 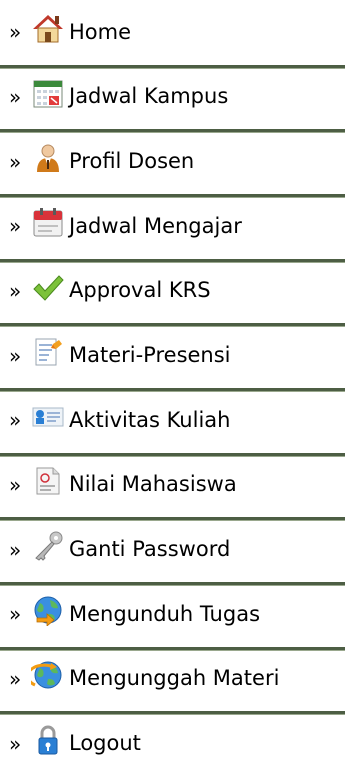 What do you see at coordinates (48, 610) in the screenshot?
I see `globe-download-icon` at bounding box center [48, 610].